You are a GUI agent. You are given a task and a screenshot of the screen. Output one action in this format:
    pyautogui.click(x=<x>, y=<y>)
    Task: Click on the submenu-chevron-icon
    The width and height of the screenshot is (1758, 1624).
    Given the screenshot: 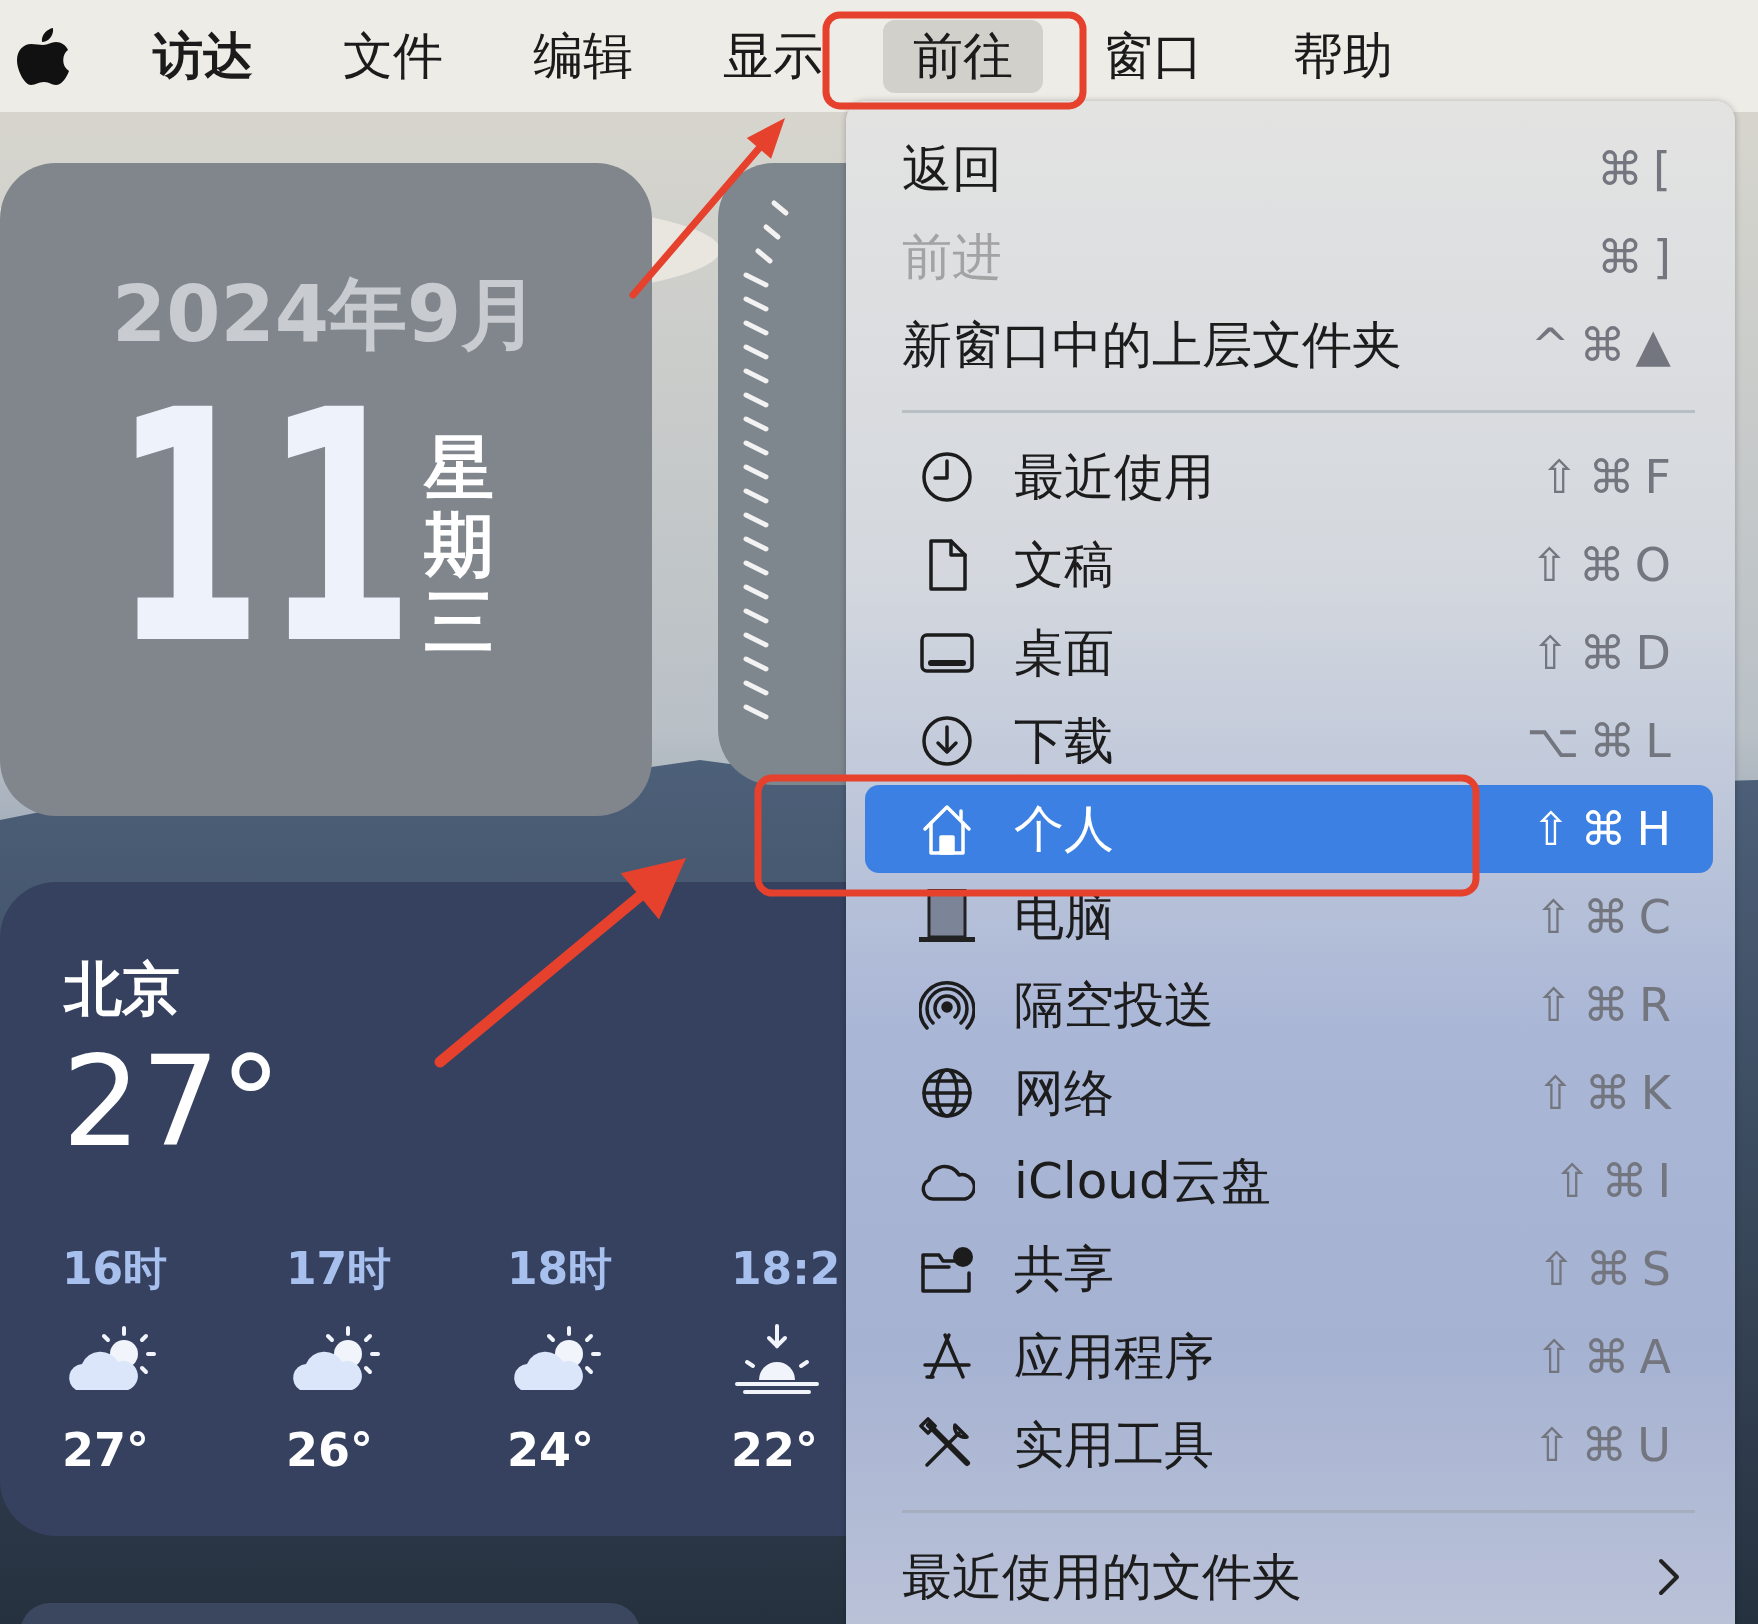 What is the action you would take?
    pyautogui.click(x=1669, y=1577)
    